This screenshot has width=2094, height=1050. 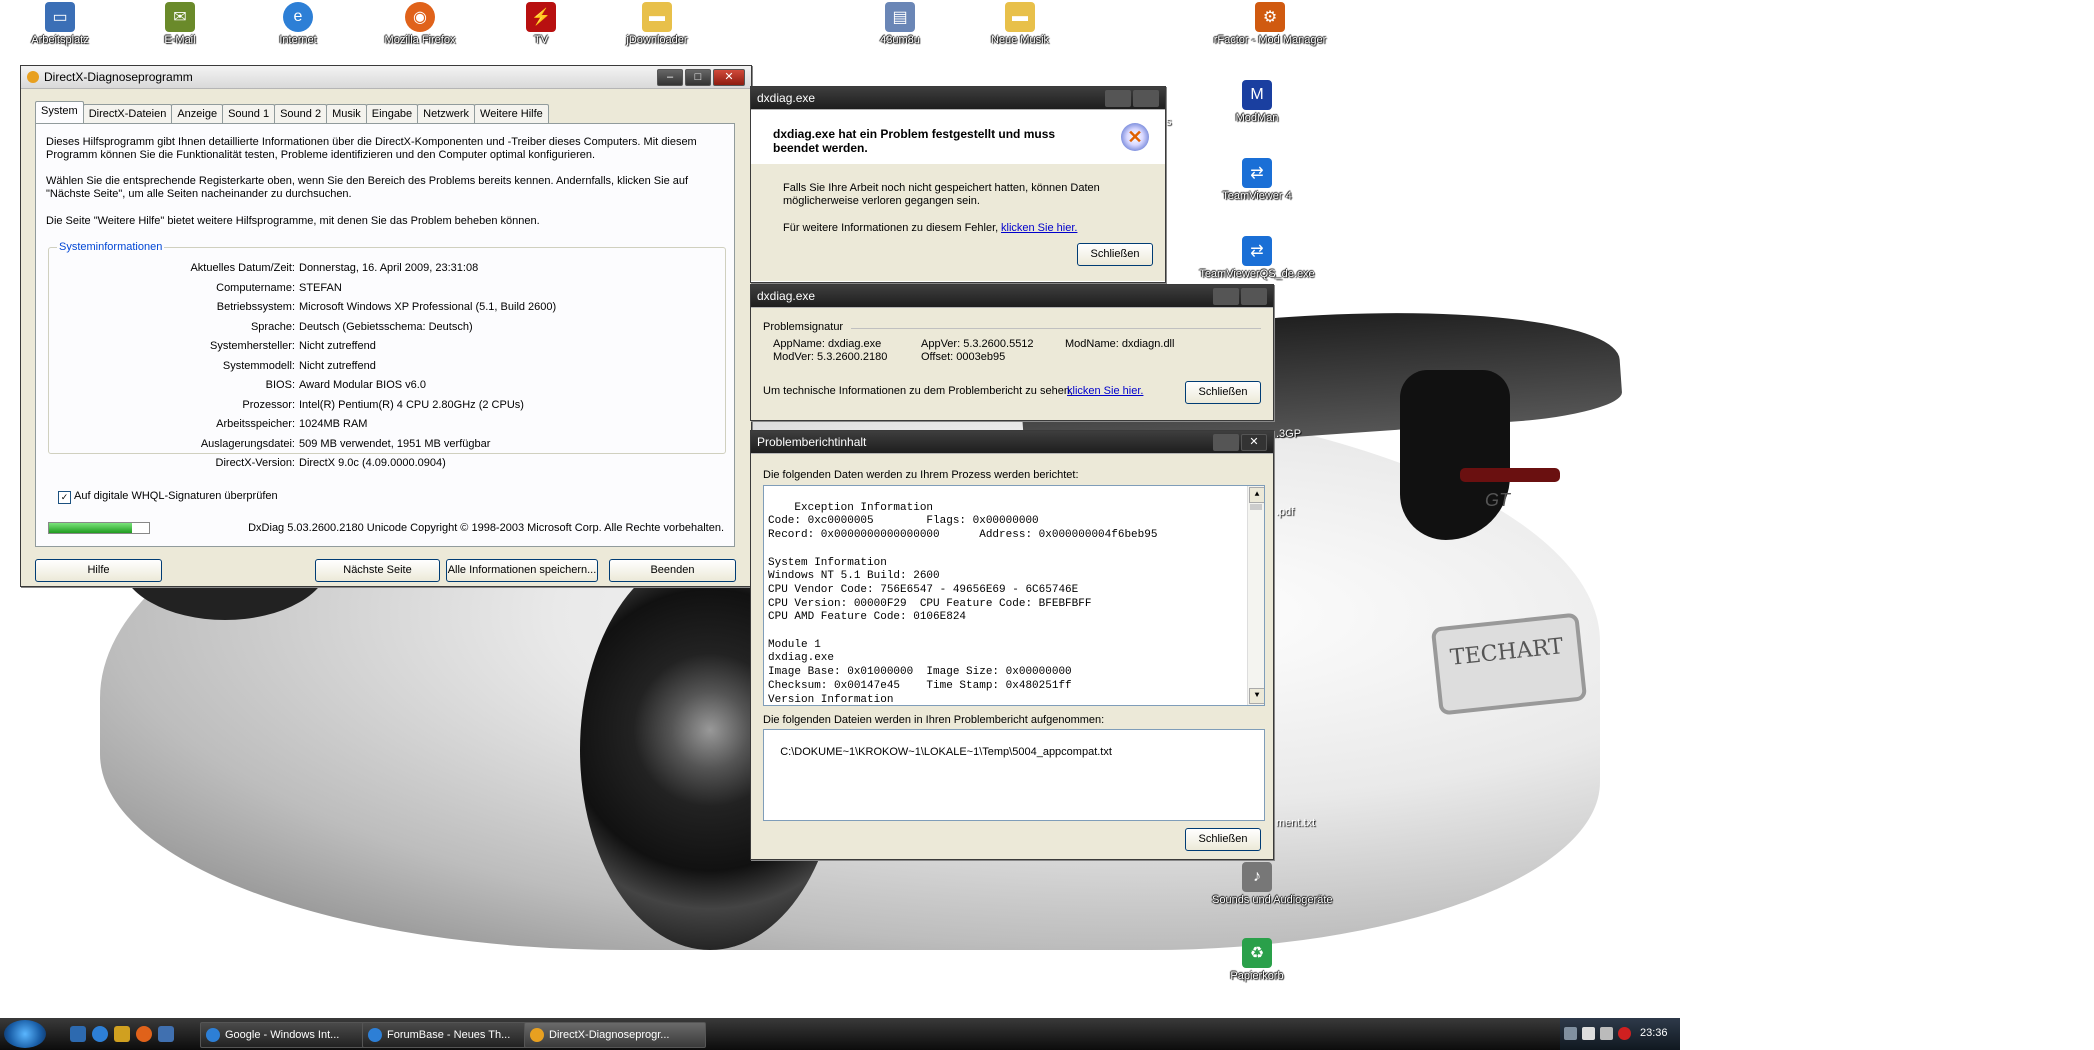 What do you see at coordinates (1012, 296) in the screenshot?
I see `problem-signature-titlebar: dxdiag.exe` at bounding box center [1012, 296].